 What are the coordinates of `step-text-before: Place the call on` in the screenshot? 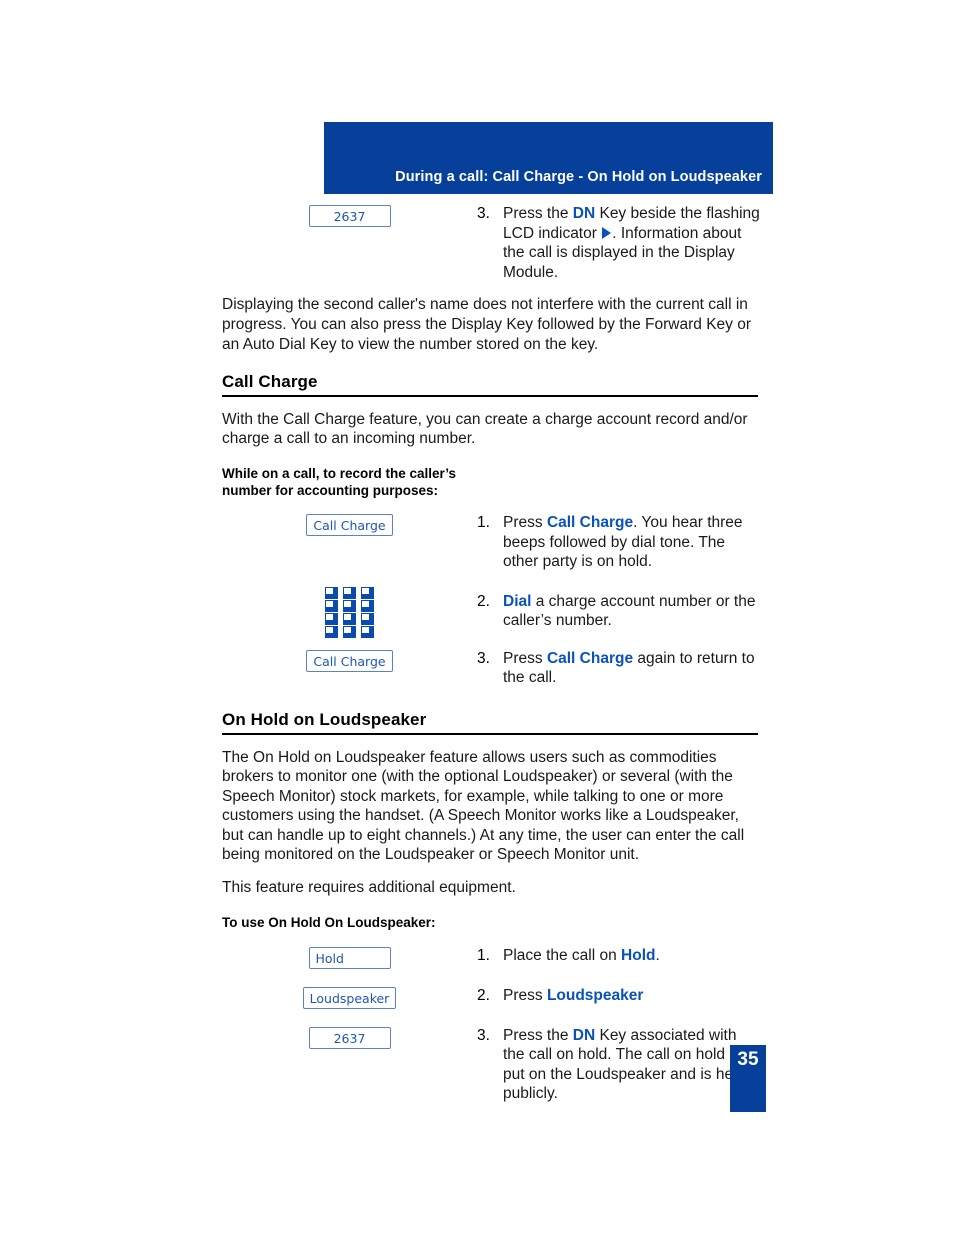 It's located at (562, 955).